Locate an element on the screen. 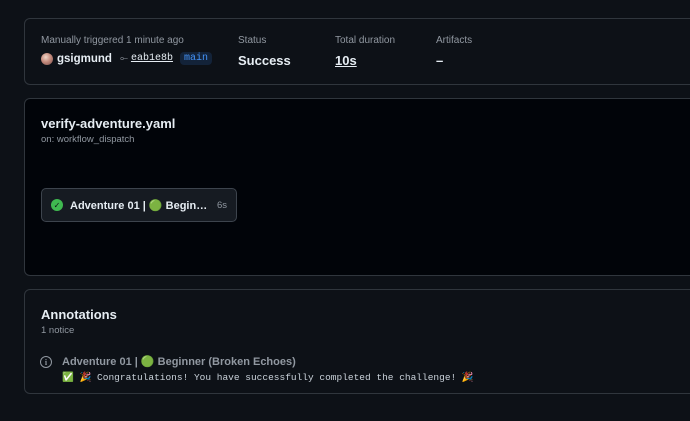 This screenshot has height=421, width=690. commit-sha-link: eab1e8b is located at coordinates (152, 58).